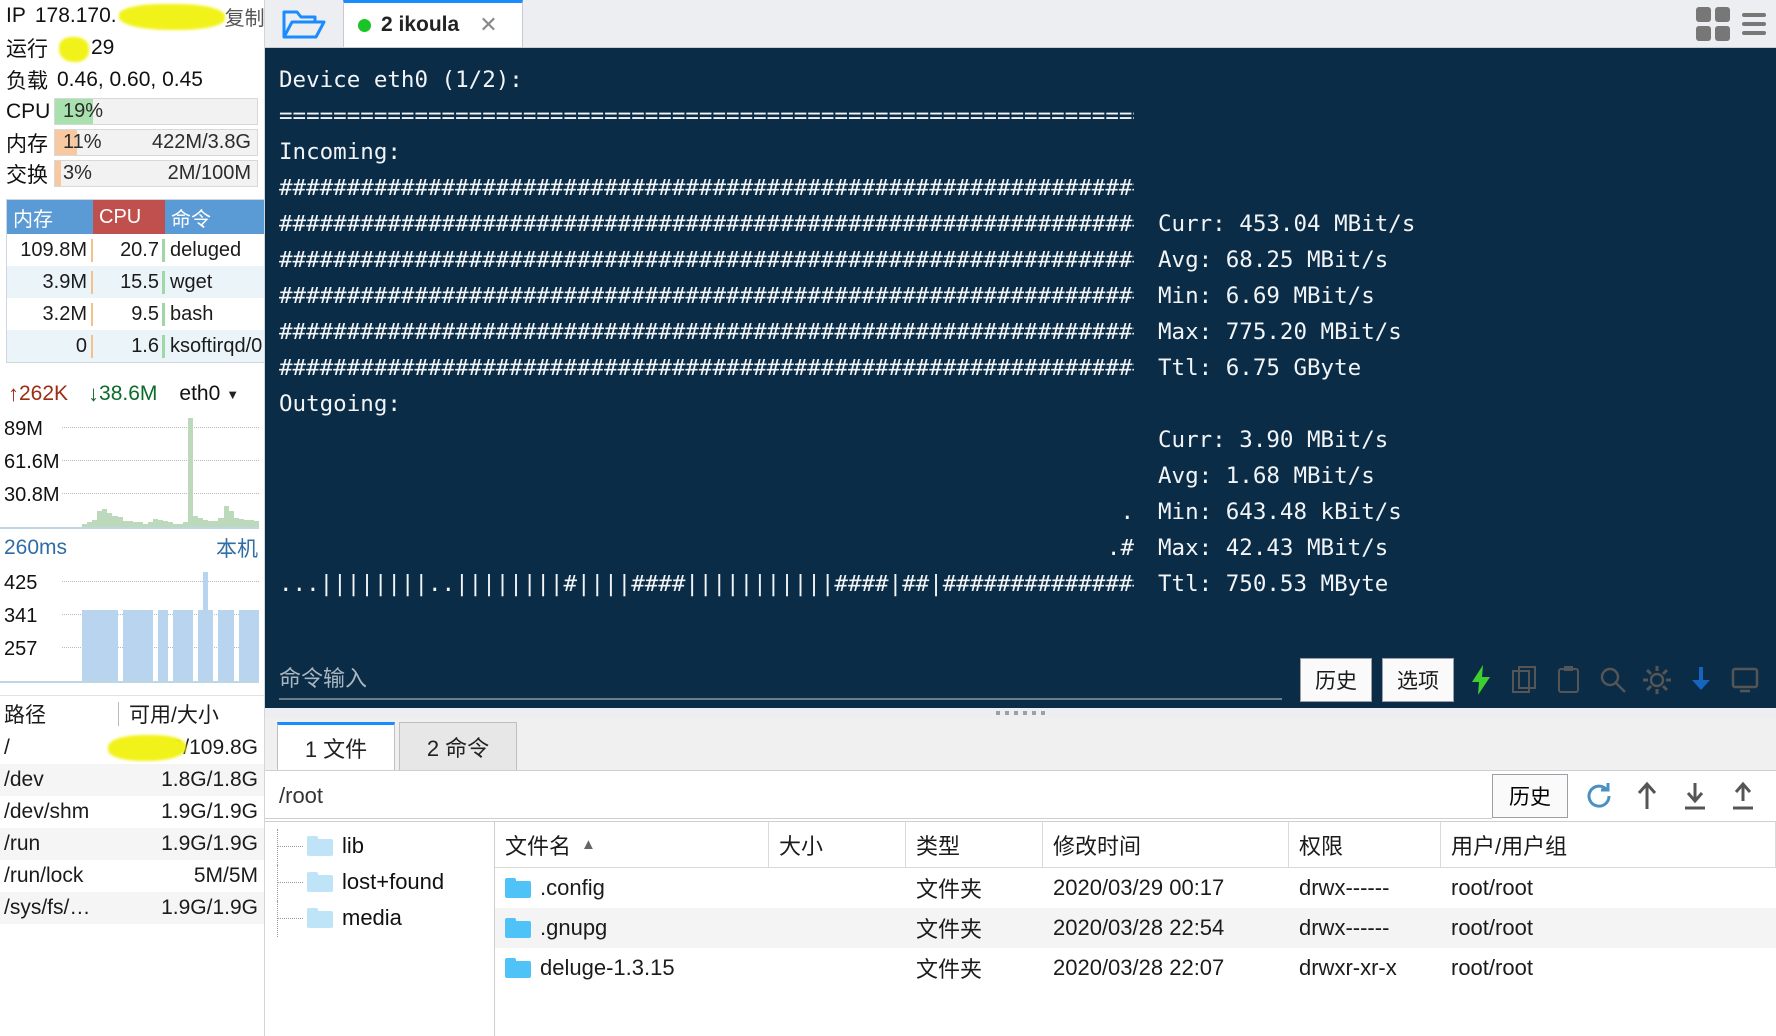 This screenshot has width=1776, height=1036. What do you see at coordinates (244, 16) in the screenshot?
I see `copy-ip-button: 复制` at bounding box center [244, 16].